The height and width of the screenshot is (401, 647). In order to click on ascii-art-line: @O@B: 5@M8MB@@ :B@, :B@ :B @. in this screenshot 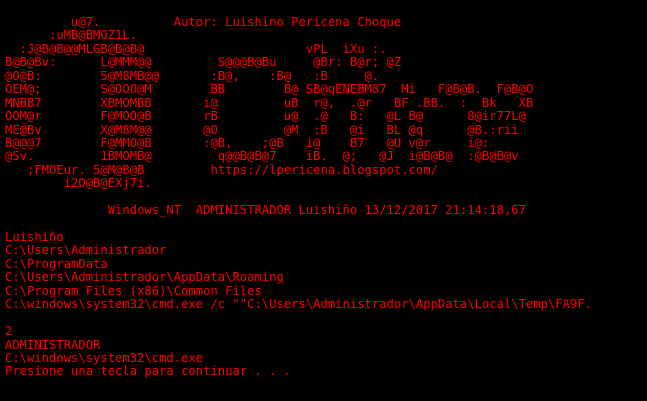, I will do `click(192, 75)`.